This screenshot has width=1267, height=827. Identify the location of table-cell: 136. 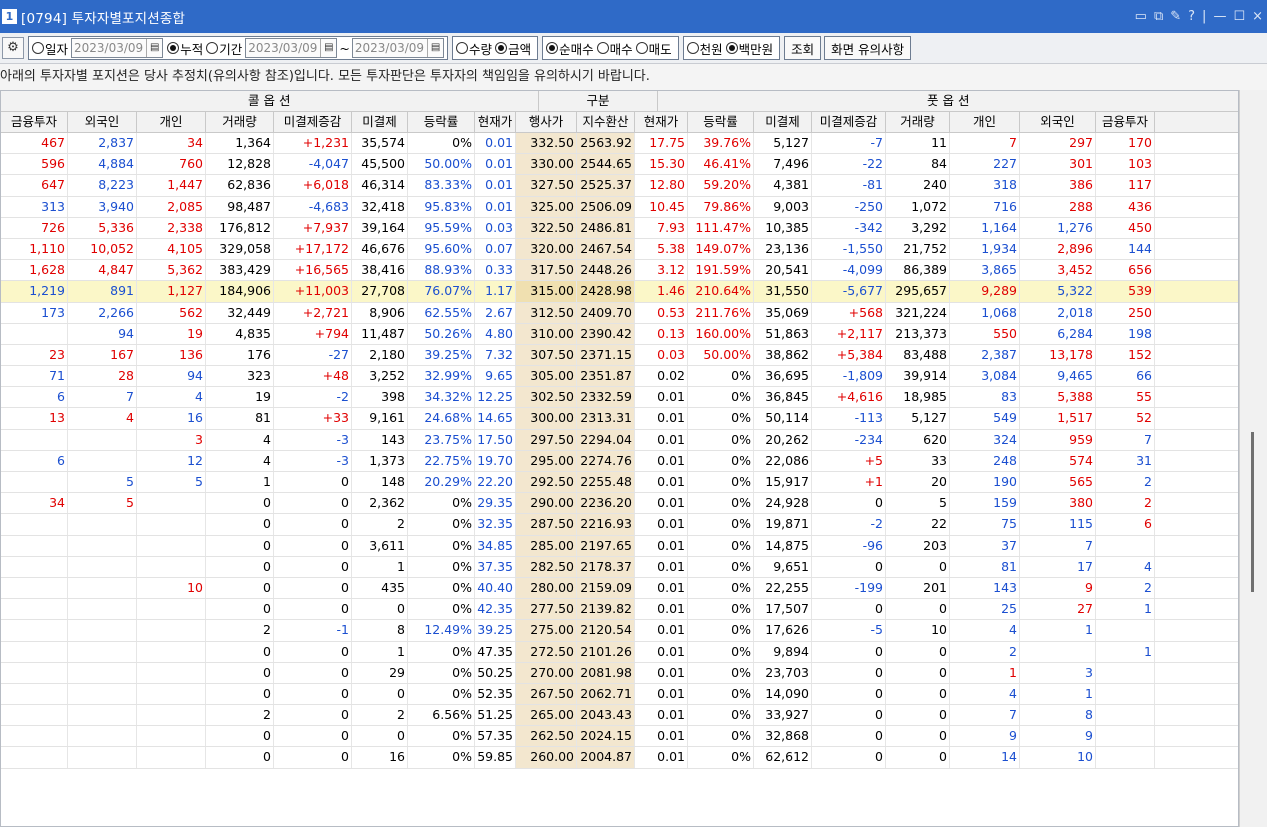
(171, 355).